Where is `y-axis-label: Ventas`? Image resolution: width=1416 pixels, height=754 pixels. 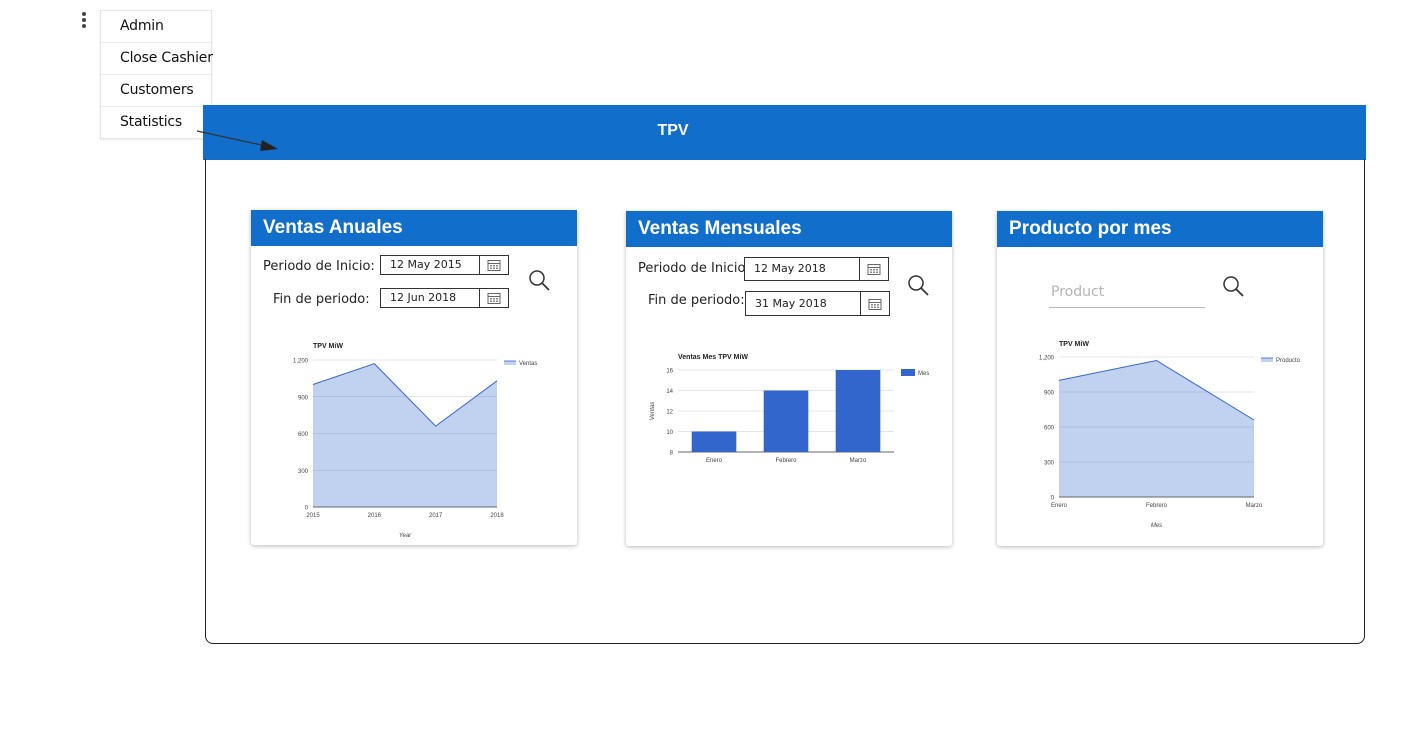
y-axis-label: Ventas is located at coordinates (653, 411).